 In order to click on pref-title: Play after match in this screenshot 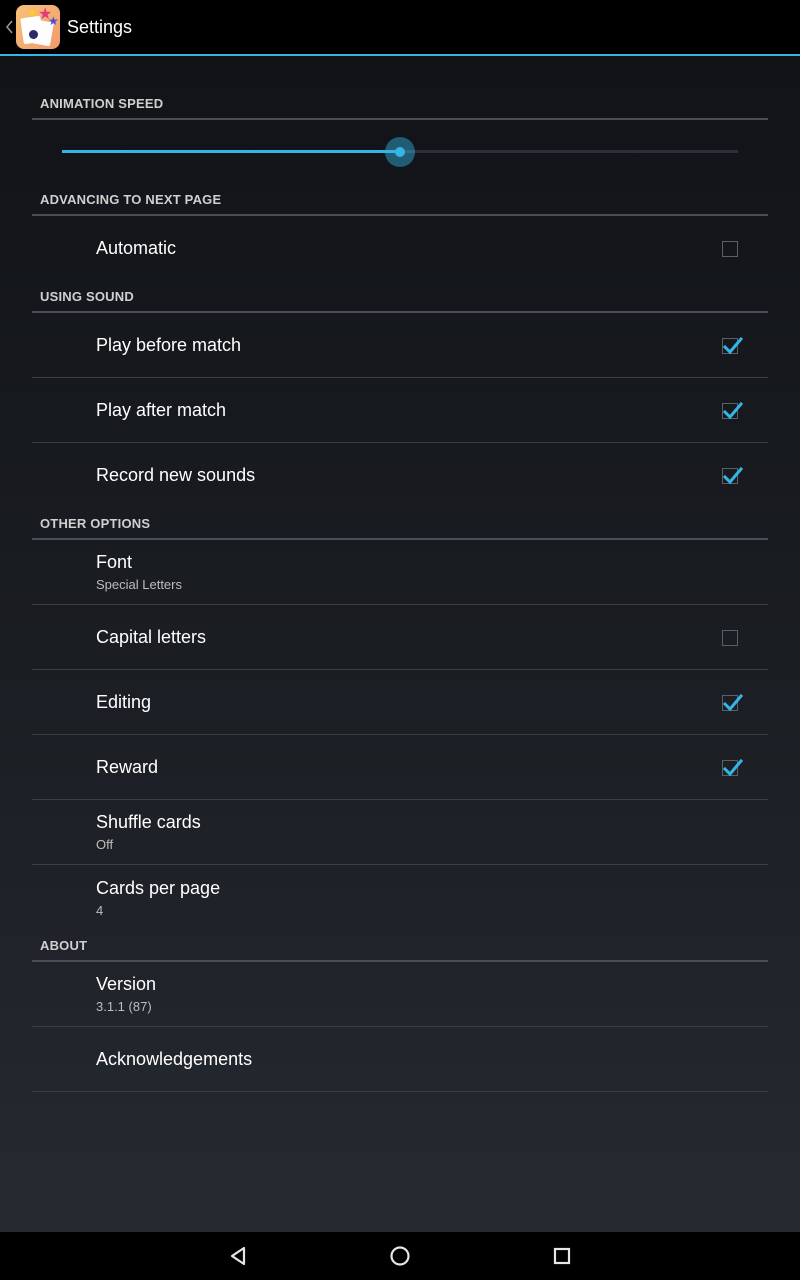, I will do `click(161, 409)`.